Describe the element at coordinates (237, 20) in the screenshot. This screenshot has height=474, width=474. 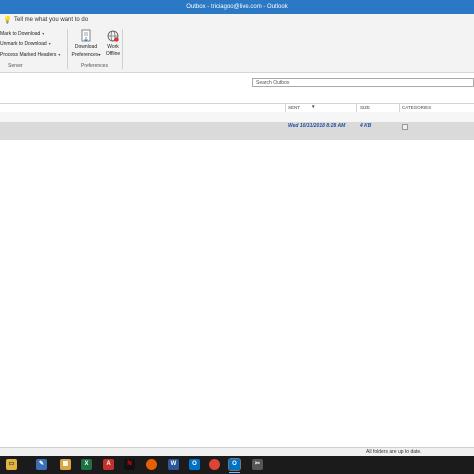
I see `tell-me-bar: 💡 Tell me what you want to do` at that location.